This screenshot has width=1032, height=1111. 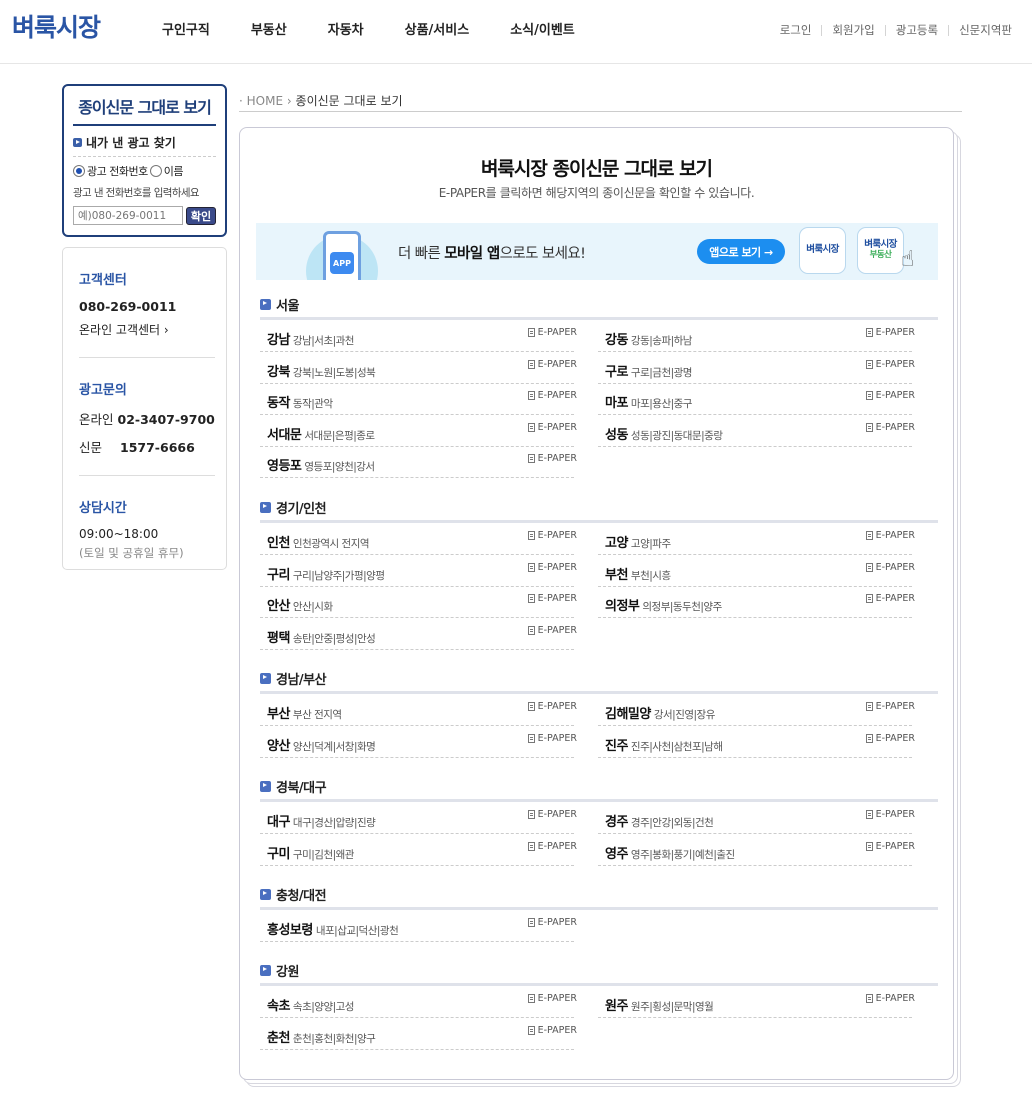 What do you see at coordinates (321, 1036) in the screenshot?
I see `city-label: 춘천 춘천|홍천|화천|양구` at bounding box center [321, 1036].